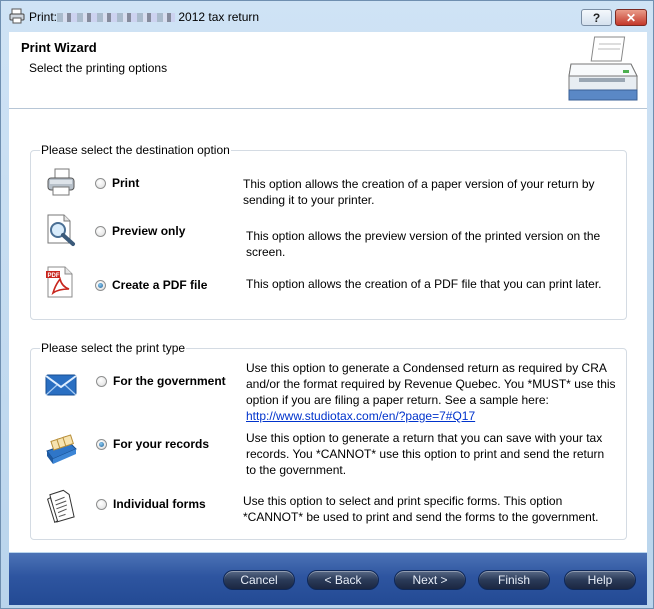 This screenshot has height=609, width=654. I want to click on preview-only-label: Preview only, so click(148, 231).